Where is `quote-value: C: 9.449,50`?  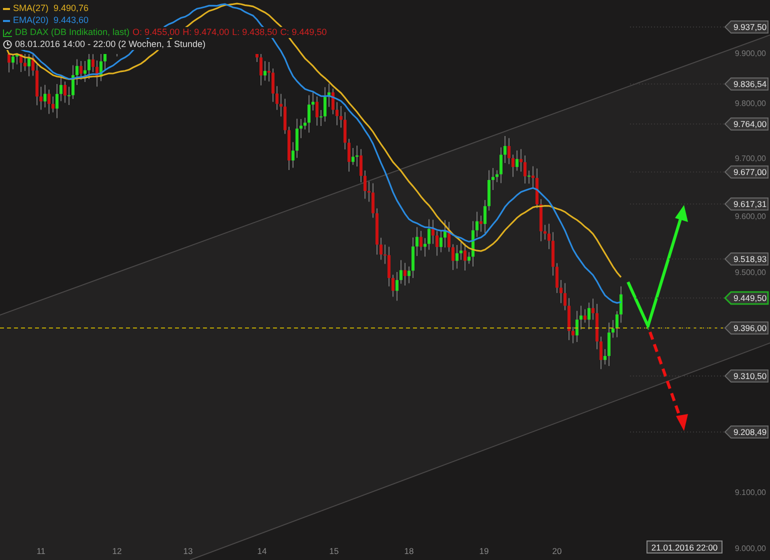
quote-value: C: 9.449,50 is located at coordinates (303, 32).